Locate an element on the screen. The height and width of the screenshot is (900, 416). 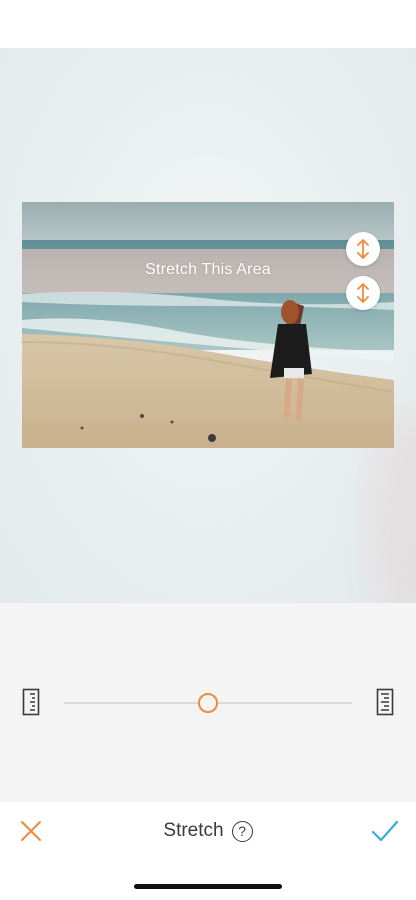
tool-title: Stretch ? is located at coordinates (208, 831).